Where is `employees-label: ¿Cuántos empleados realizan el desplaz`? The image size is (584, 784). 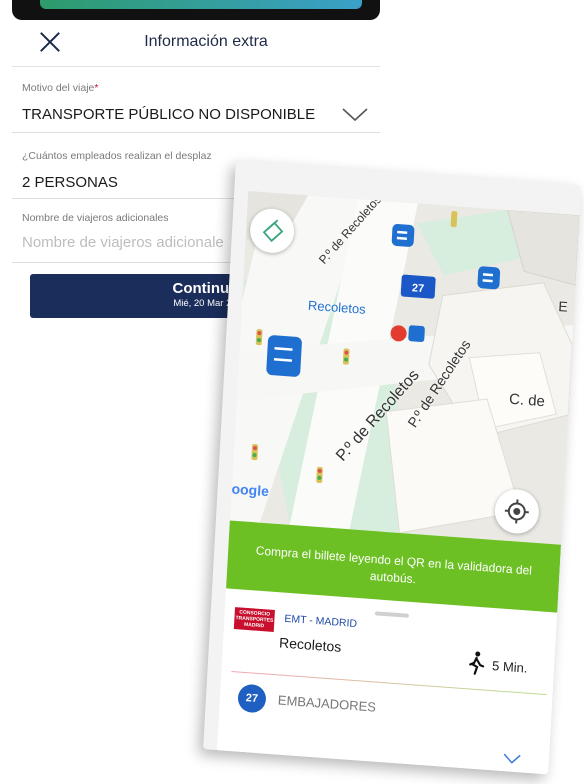 employees-label: ¿Cuántos empleados realizan el desplaz is located at coordinates (117, 156).